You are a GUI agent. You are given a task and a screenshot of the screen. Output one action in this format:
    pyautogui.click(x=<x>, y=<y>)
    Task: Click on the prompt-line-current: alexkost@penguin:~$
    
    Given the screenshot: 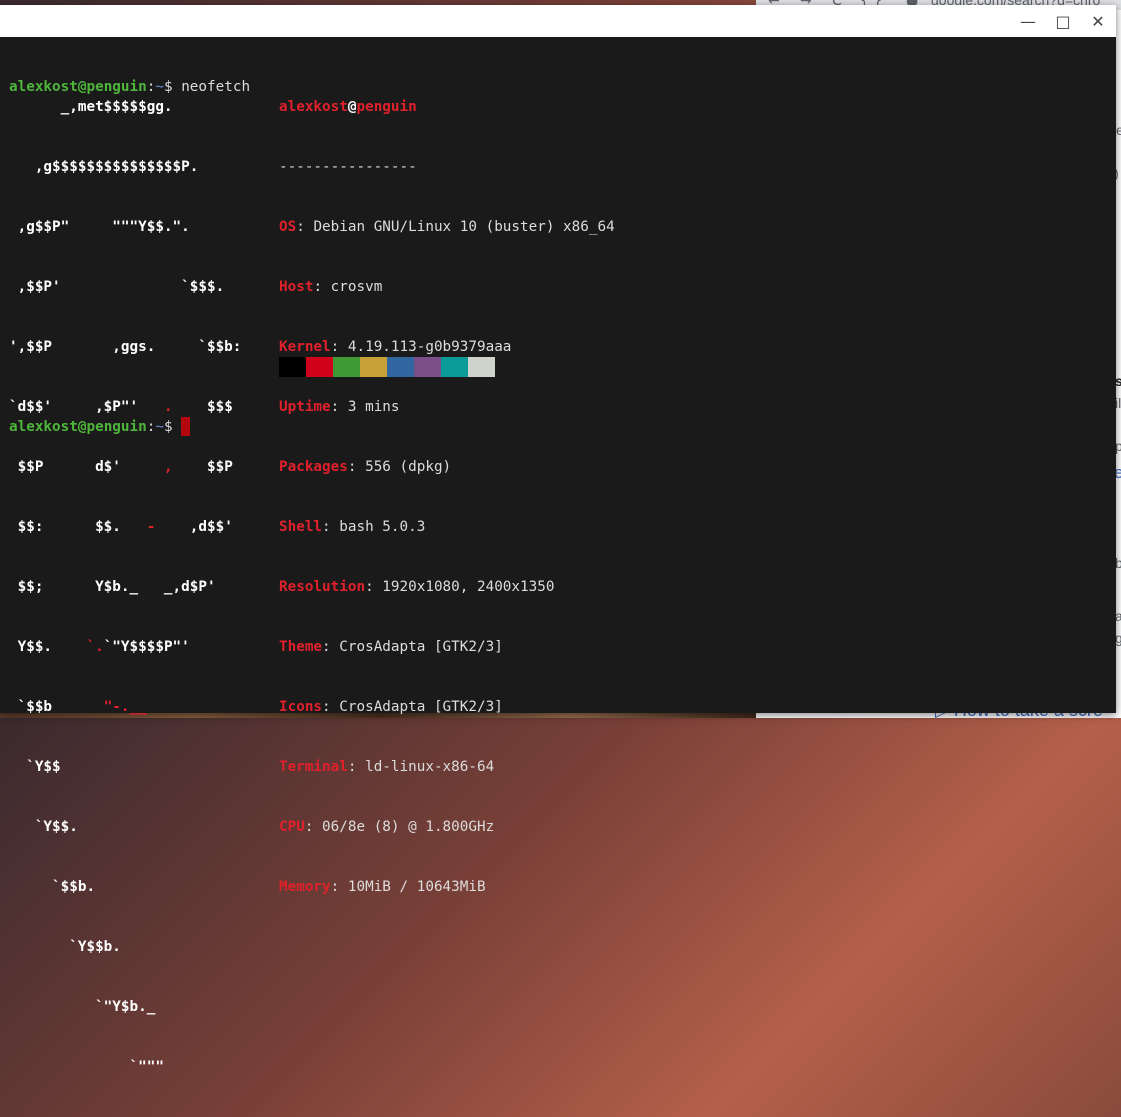 What is the action you would take?
    pyautogui.click(x=100, y=427)
    